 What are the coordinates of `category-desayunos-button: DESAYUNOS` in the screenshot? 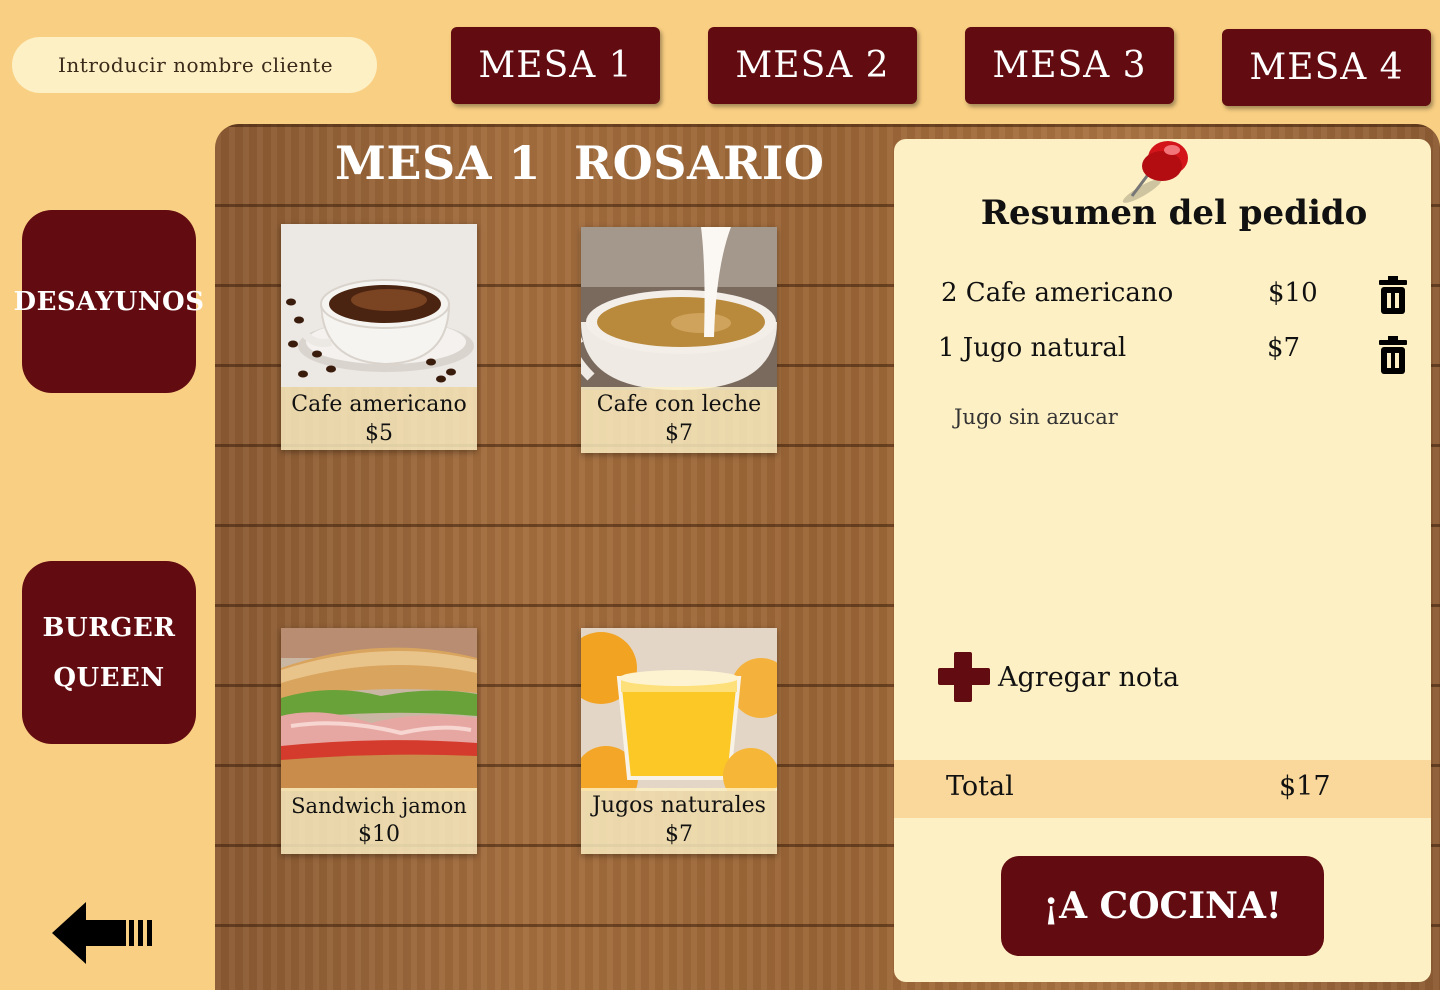 It's located at (109, 301).